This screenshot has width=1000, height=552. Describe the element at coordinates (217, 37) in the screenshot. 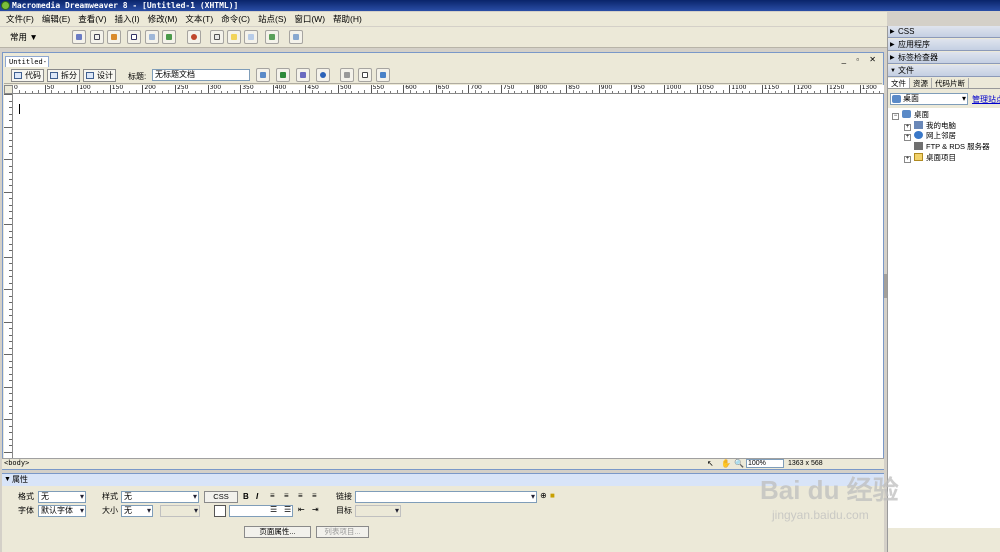

I see `date-icon` at that location.